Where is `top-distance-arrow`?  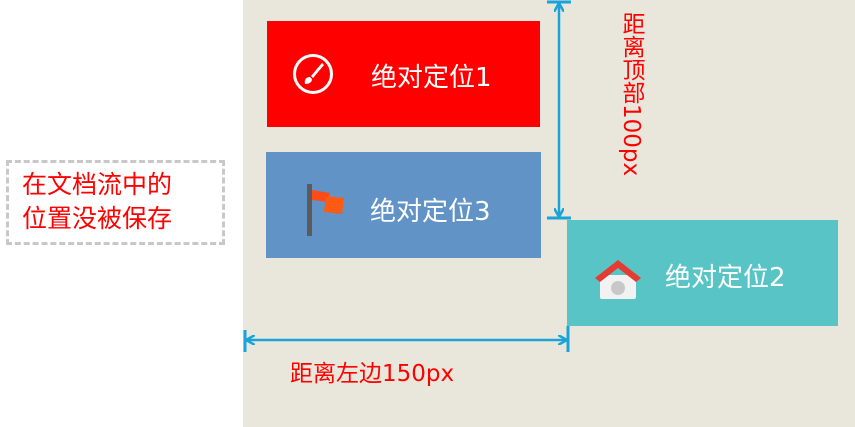 top-distance-arrow is located at coordinates (559, 110).